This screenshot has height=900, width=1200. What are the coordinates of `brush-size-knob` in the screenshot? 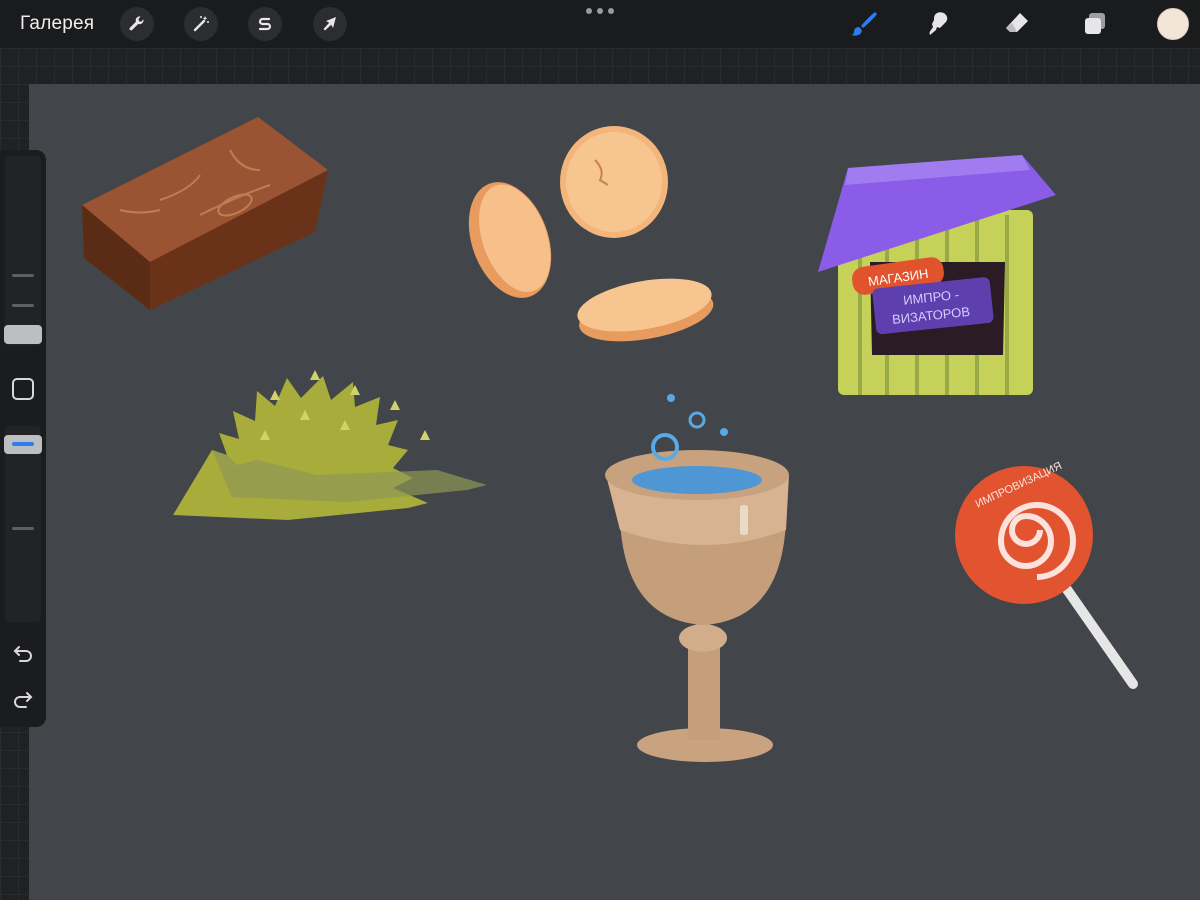 It's located at (23, 334).